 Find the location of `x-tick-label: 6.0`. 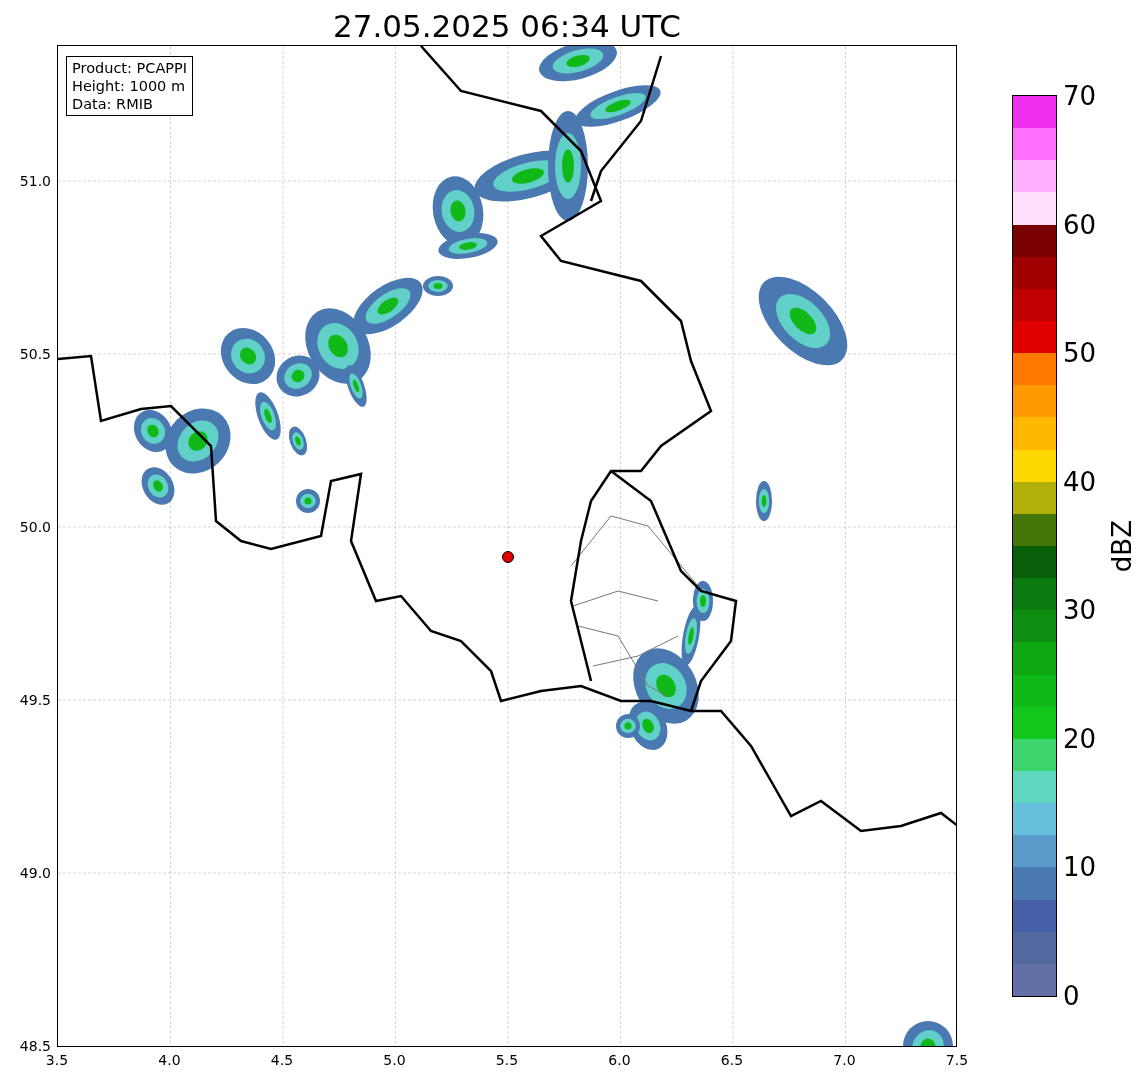

x-tick-label: 6.0 is located at coordinates (619, 1060).